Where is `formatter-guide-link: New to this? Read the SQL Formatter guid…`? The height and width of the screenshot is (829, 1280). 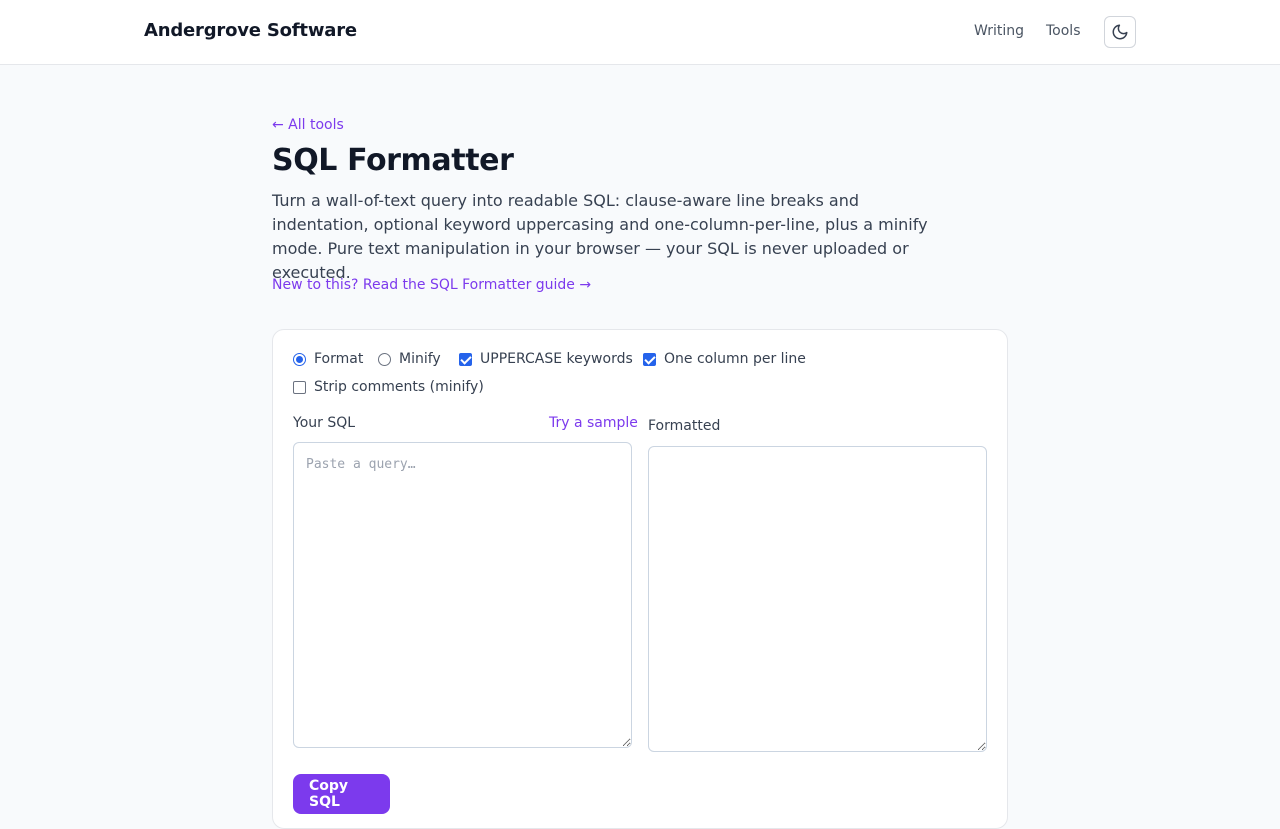
formatter-guide-link: New to this? Read the SQL Formatter guid… is located at coordinates (431, 285).